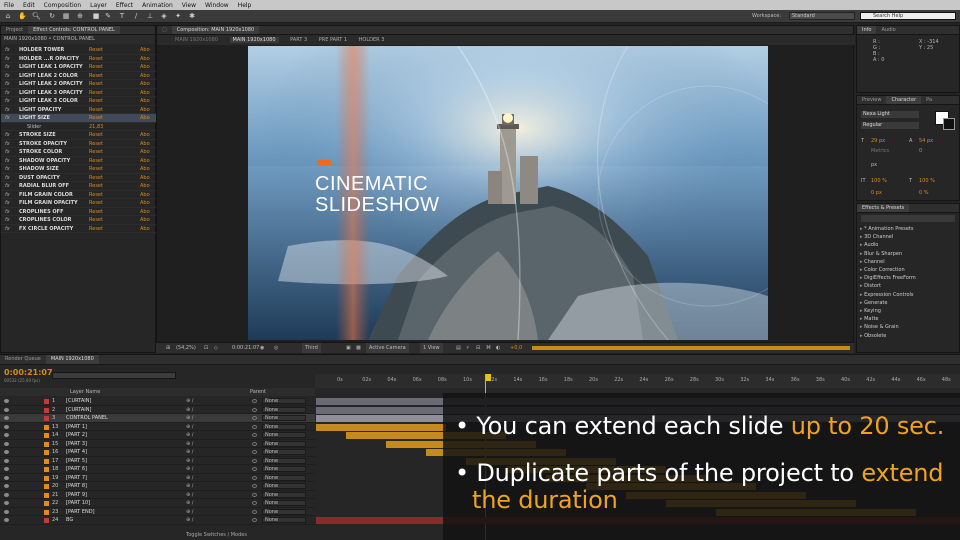 The height and width of the screenshot is (540, 960). I want to click on channel-icon: ◎, so click(276, 348).